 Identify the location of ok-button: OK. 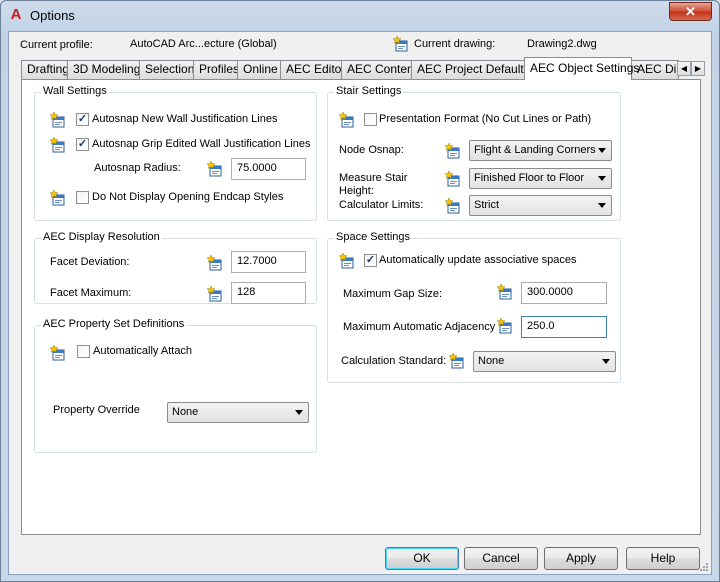
(422, 558).